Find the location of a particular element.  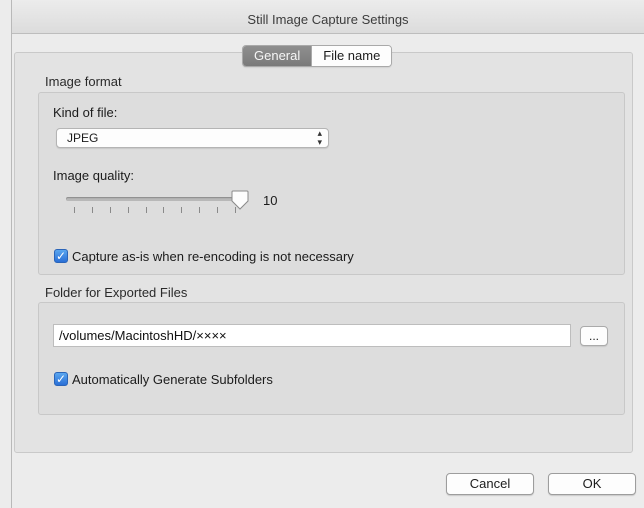

image-quality-label: Image quality: is located at coordinates (93, 175).